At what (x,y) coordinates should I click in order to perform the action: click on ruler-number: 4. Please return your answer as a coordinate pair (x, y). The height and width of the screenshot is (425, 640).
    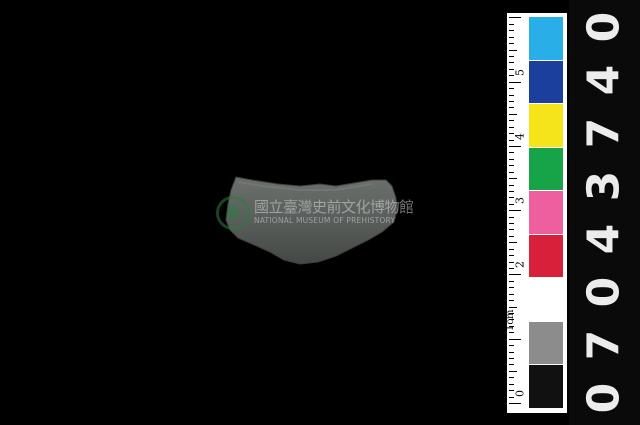
    Looking at the image, I should click on (520, 136).